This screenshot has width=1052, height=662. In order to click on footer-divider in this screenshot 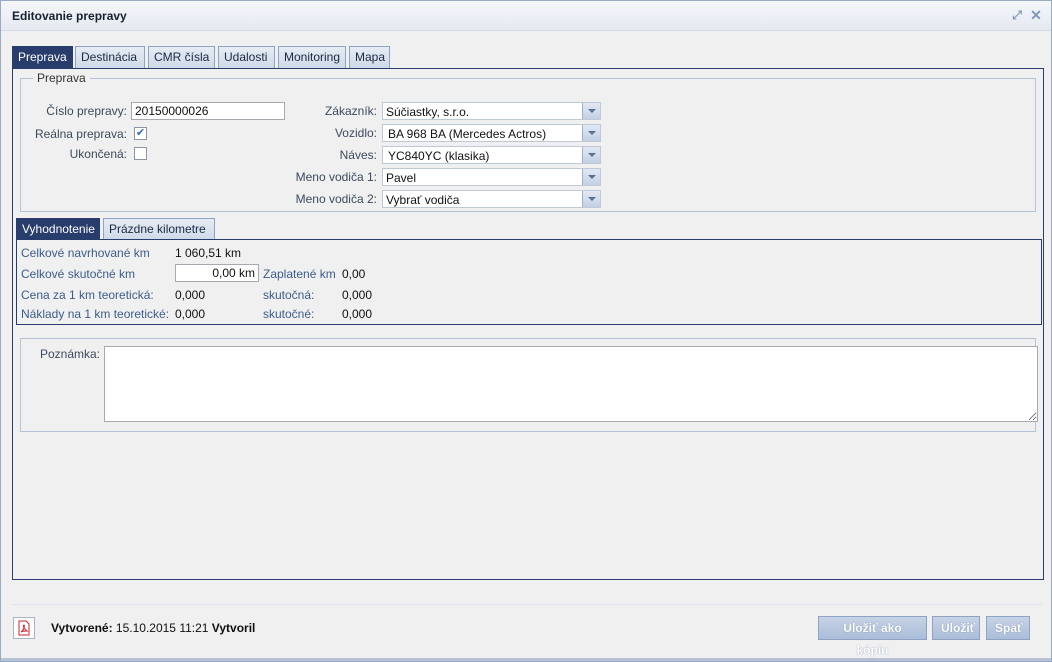, I will do `click(527, 604)`.